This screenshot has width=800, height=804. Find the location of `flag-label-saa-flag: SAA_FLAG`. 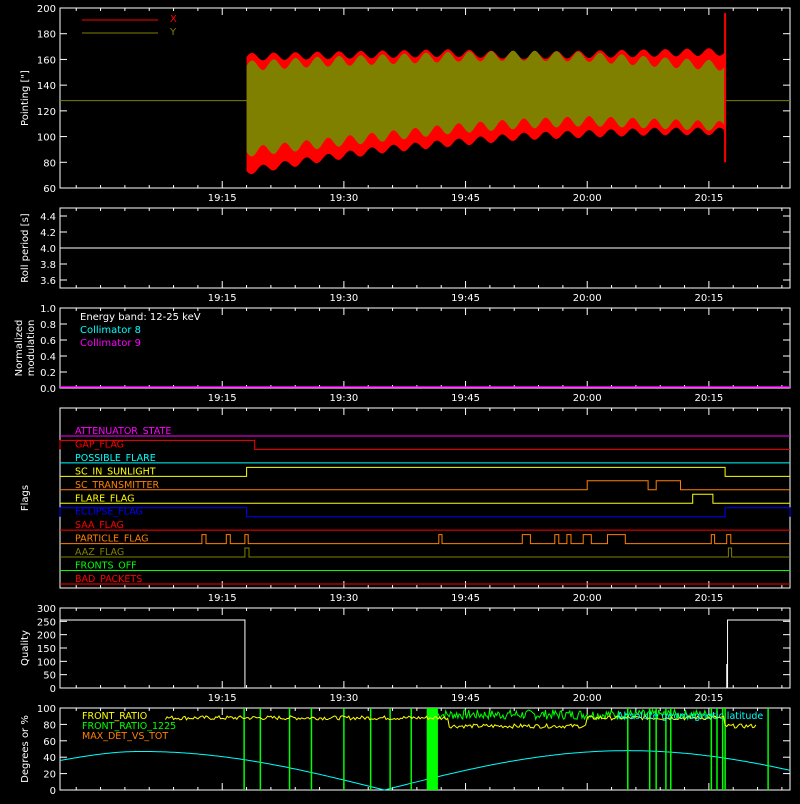

flag-label-saa-flag: SAA_FLAG is located at coordinates (99, 525).